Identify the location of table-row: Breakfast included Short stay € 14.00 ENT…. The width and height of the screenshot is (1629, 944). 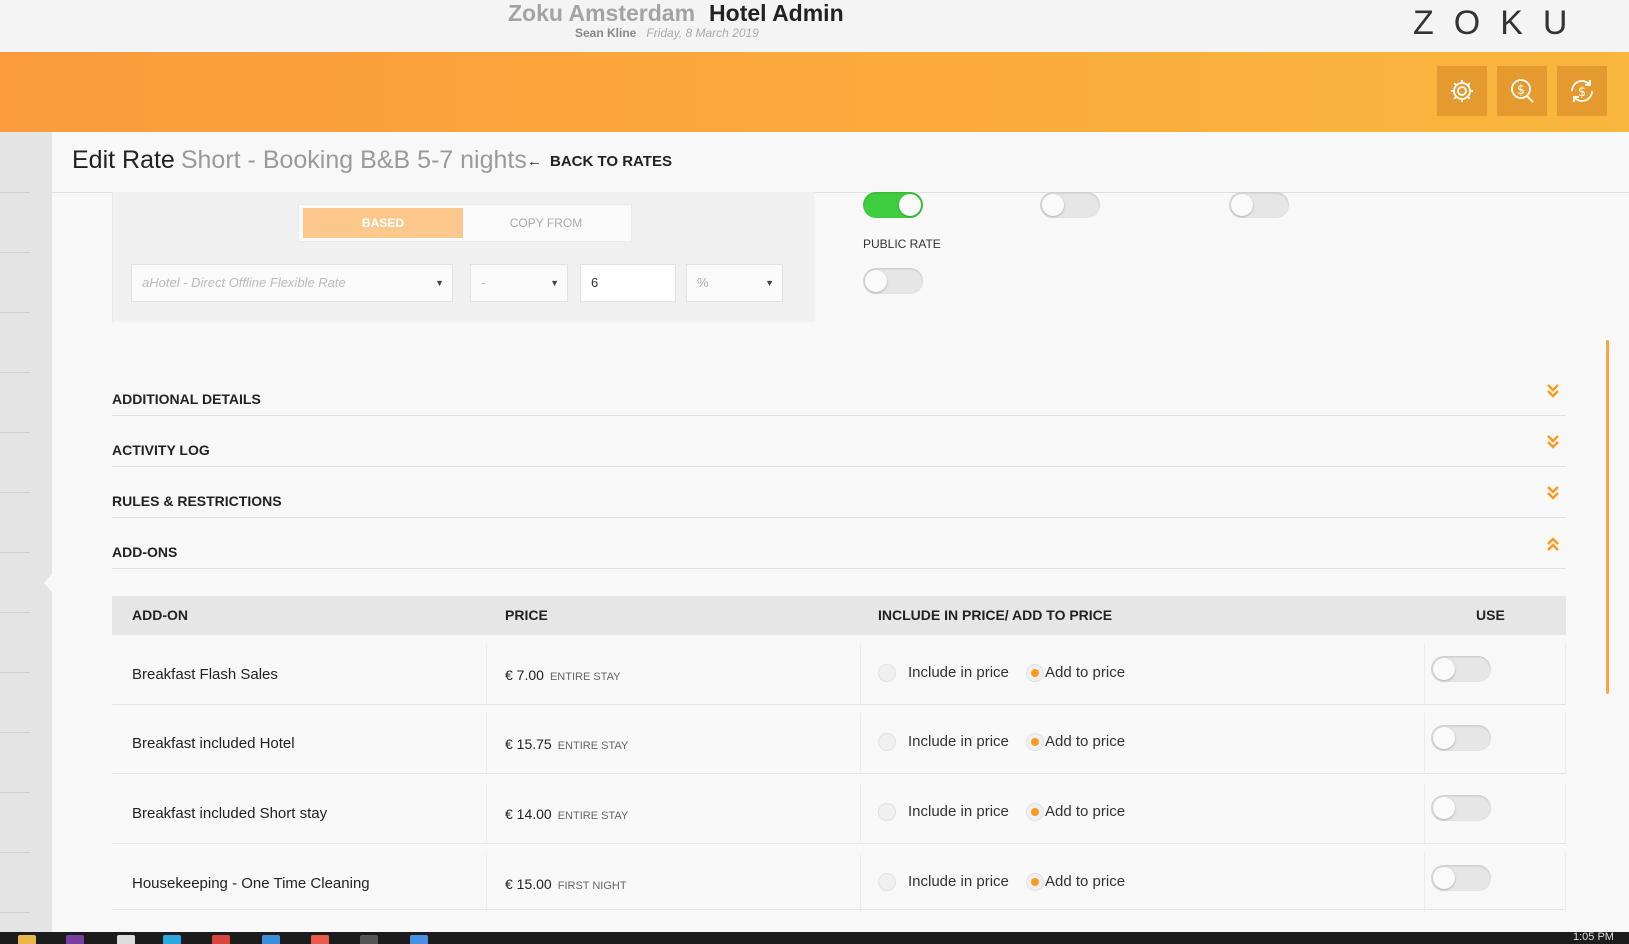
(839, 809).